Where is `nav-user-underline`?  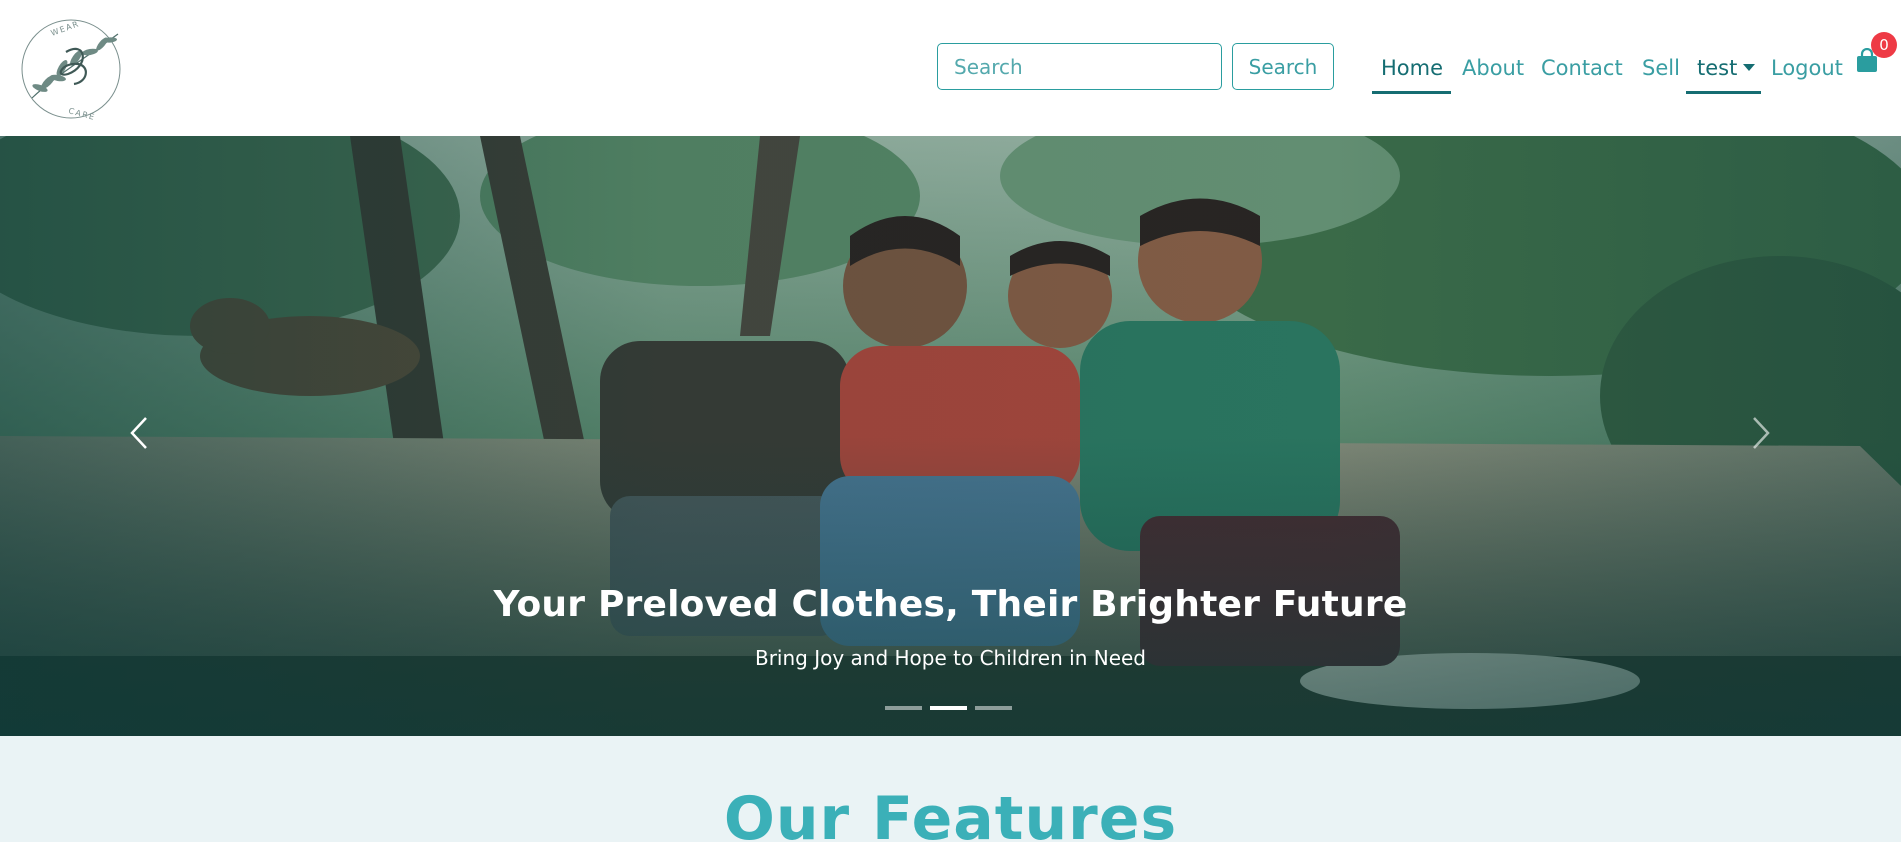
nav-user-underline is located at coordinates (1723, 92).